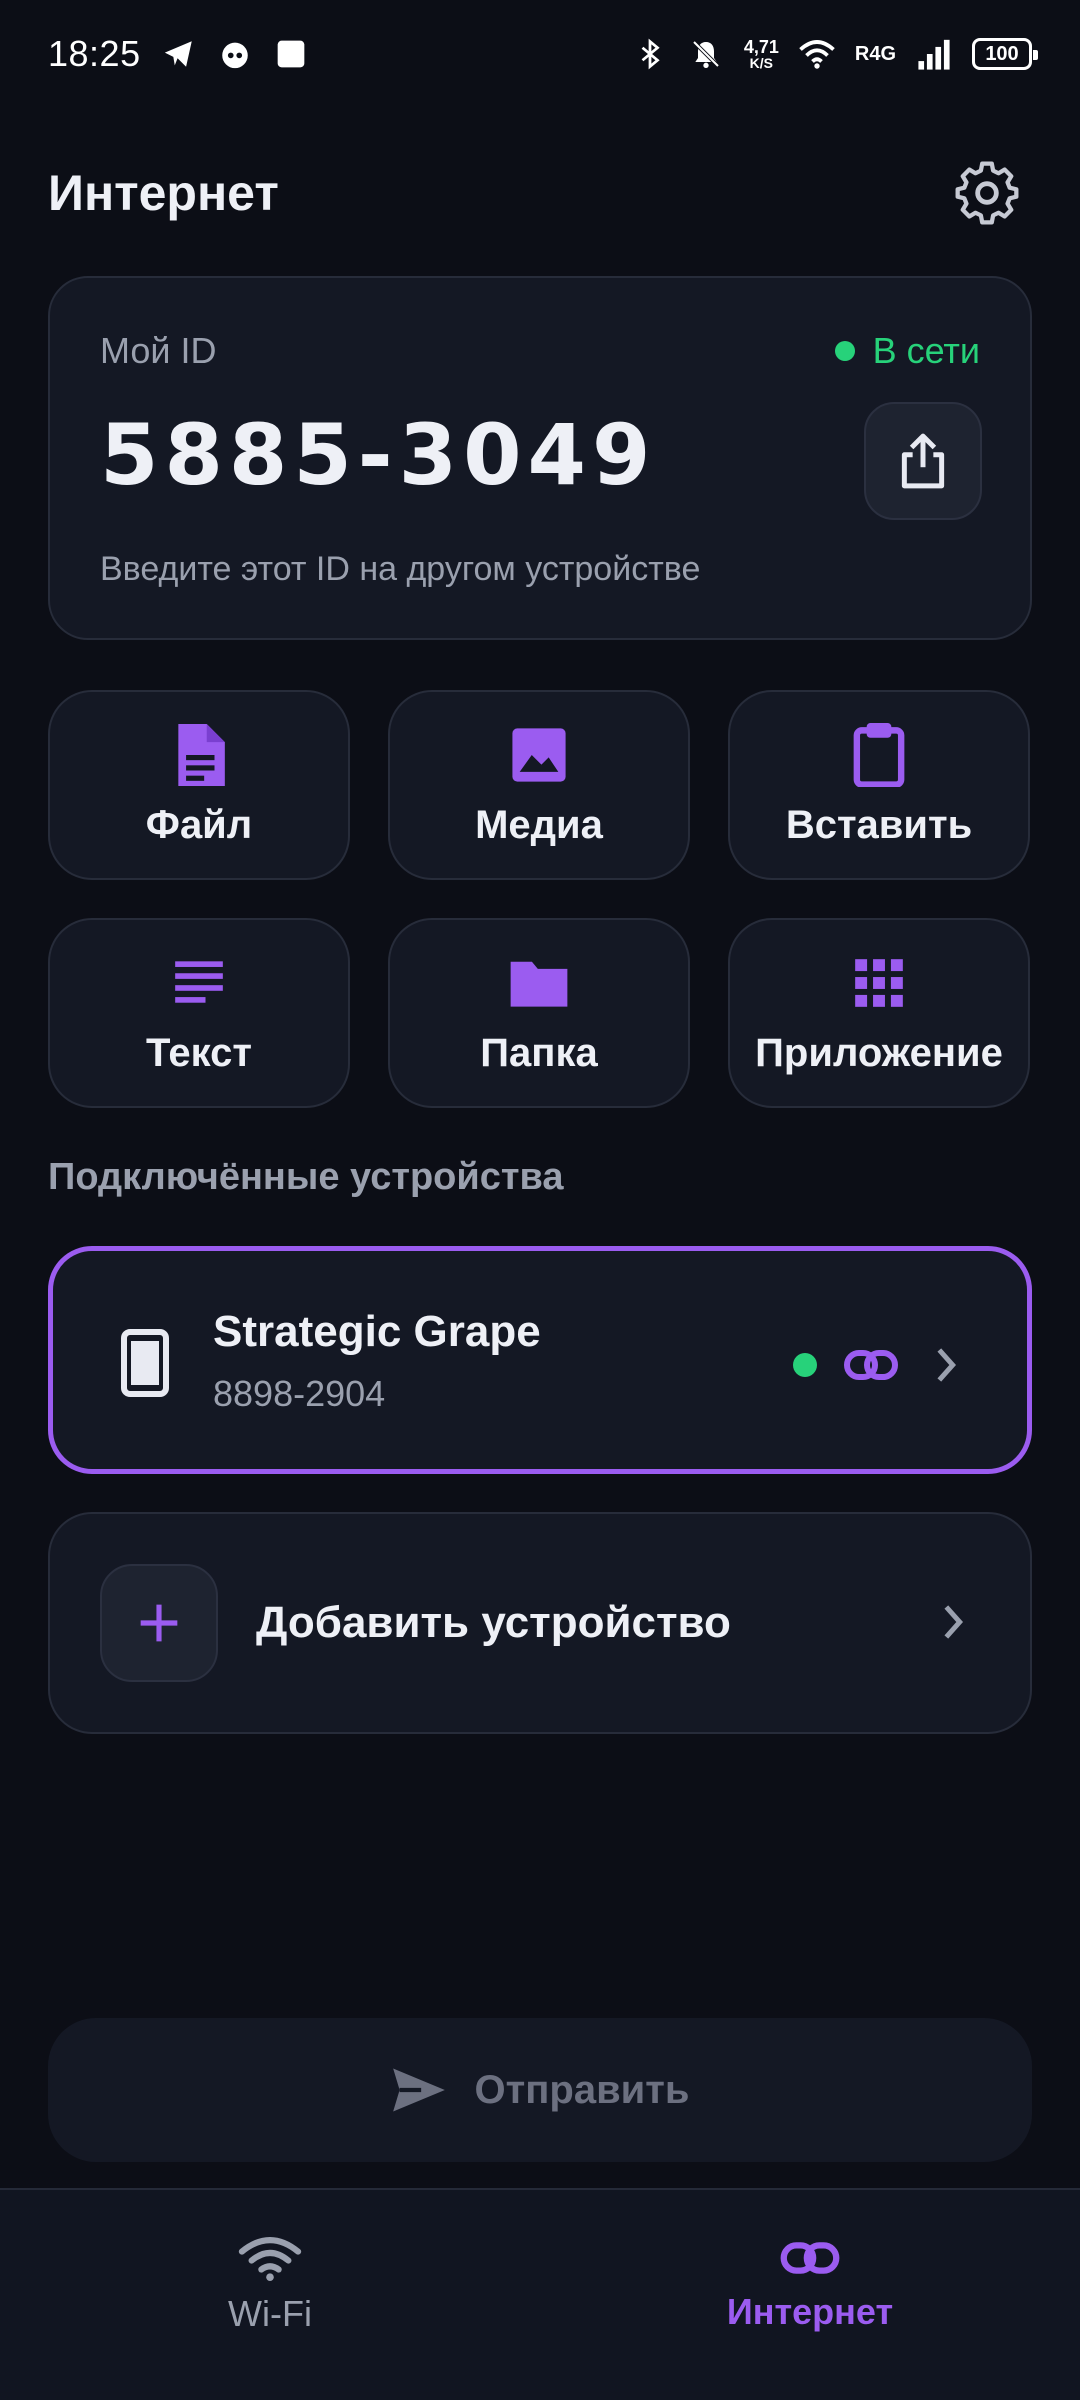  What do you see at coordinates (540, 1360) in the screenshot?
I see `connected-device-card: Strategic Grape 8898-2904` at bounding box center [540, 1360].